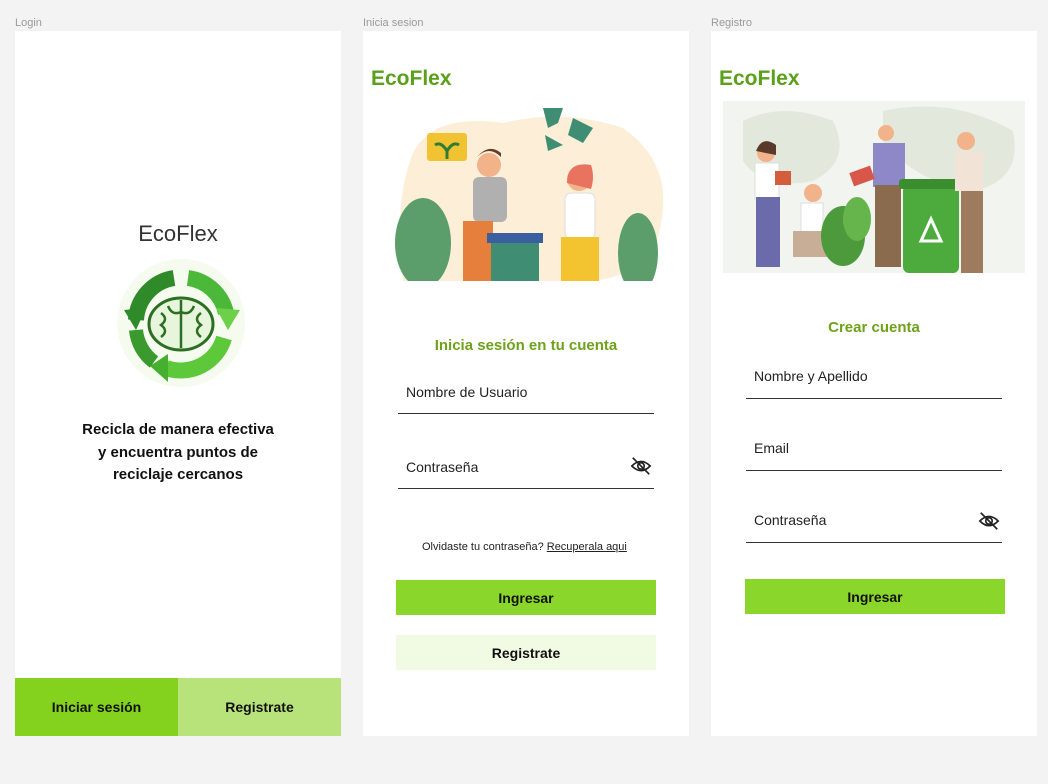  Describe the element at coordinates (178, 233) in the screenshot. I see `app-title: EcoFlex` at that location.